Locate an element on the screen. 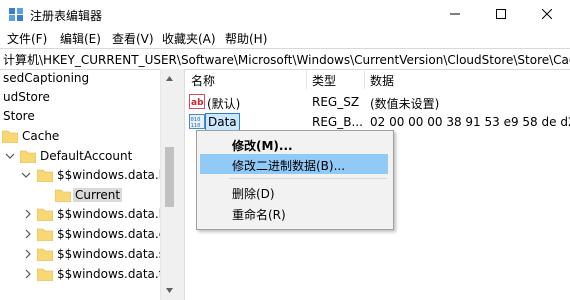  menu-item-rename: 重命名(R) is located at coordinates (294, 213).